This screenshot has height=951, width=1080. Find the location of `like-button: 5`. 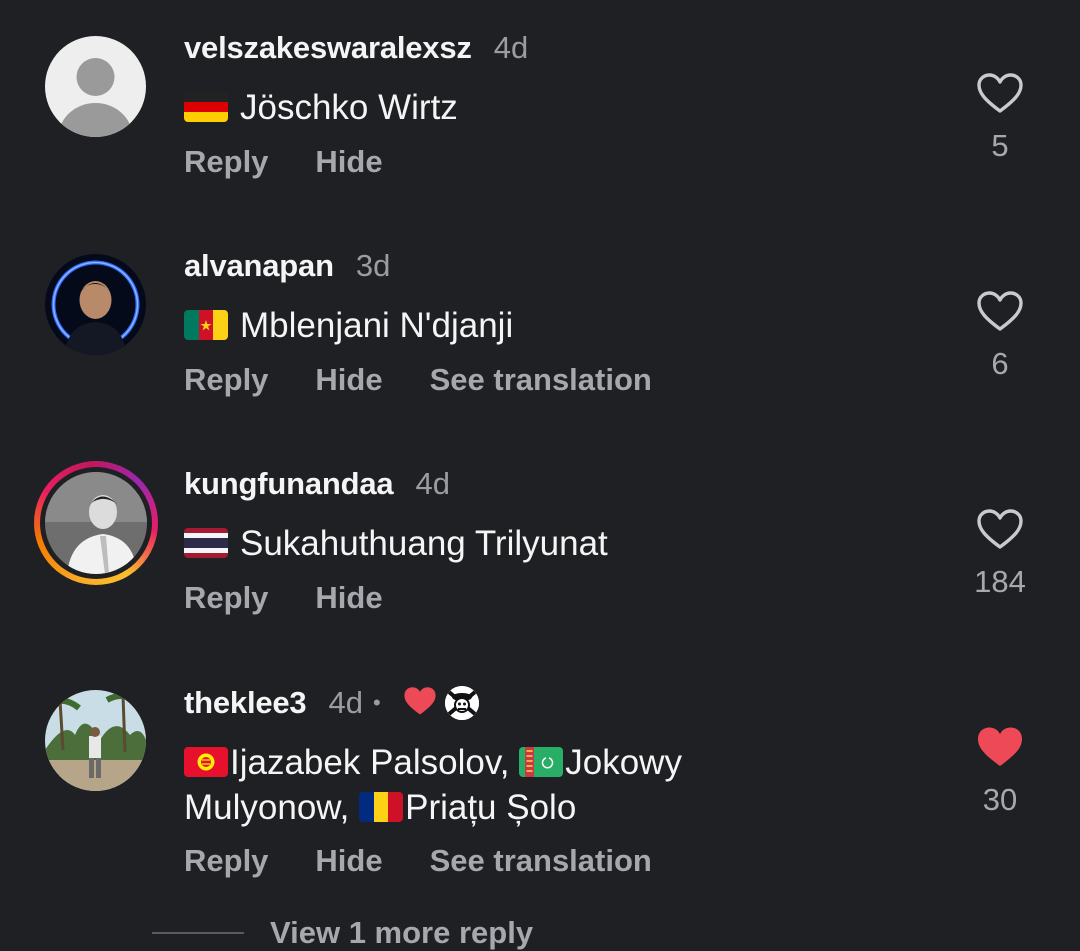

like-button: 5 is located at coordinates (1000, 118).